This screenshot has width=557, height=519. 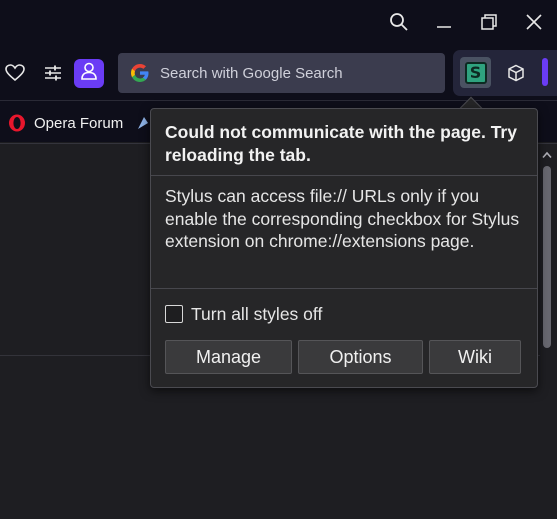 I want to click on disable-all-styles-option: Turn all styles off, so click(x=243, y=314).